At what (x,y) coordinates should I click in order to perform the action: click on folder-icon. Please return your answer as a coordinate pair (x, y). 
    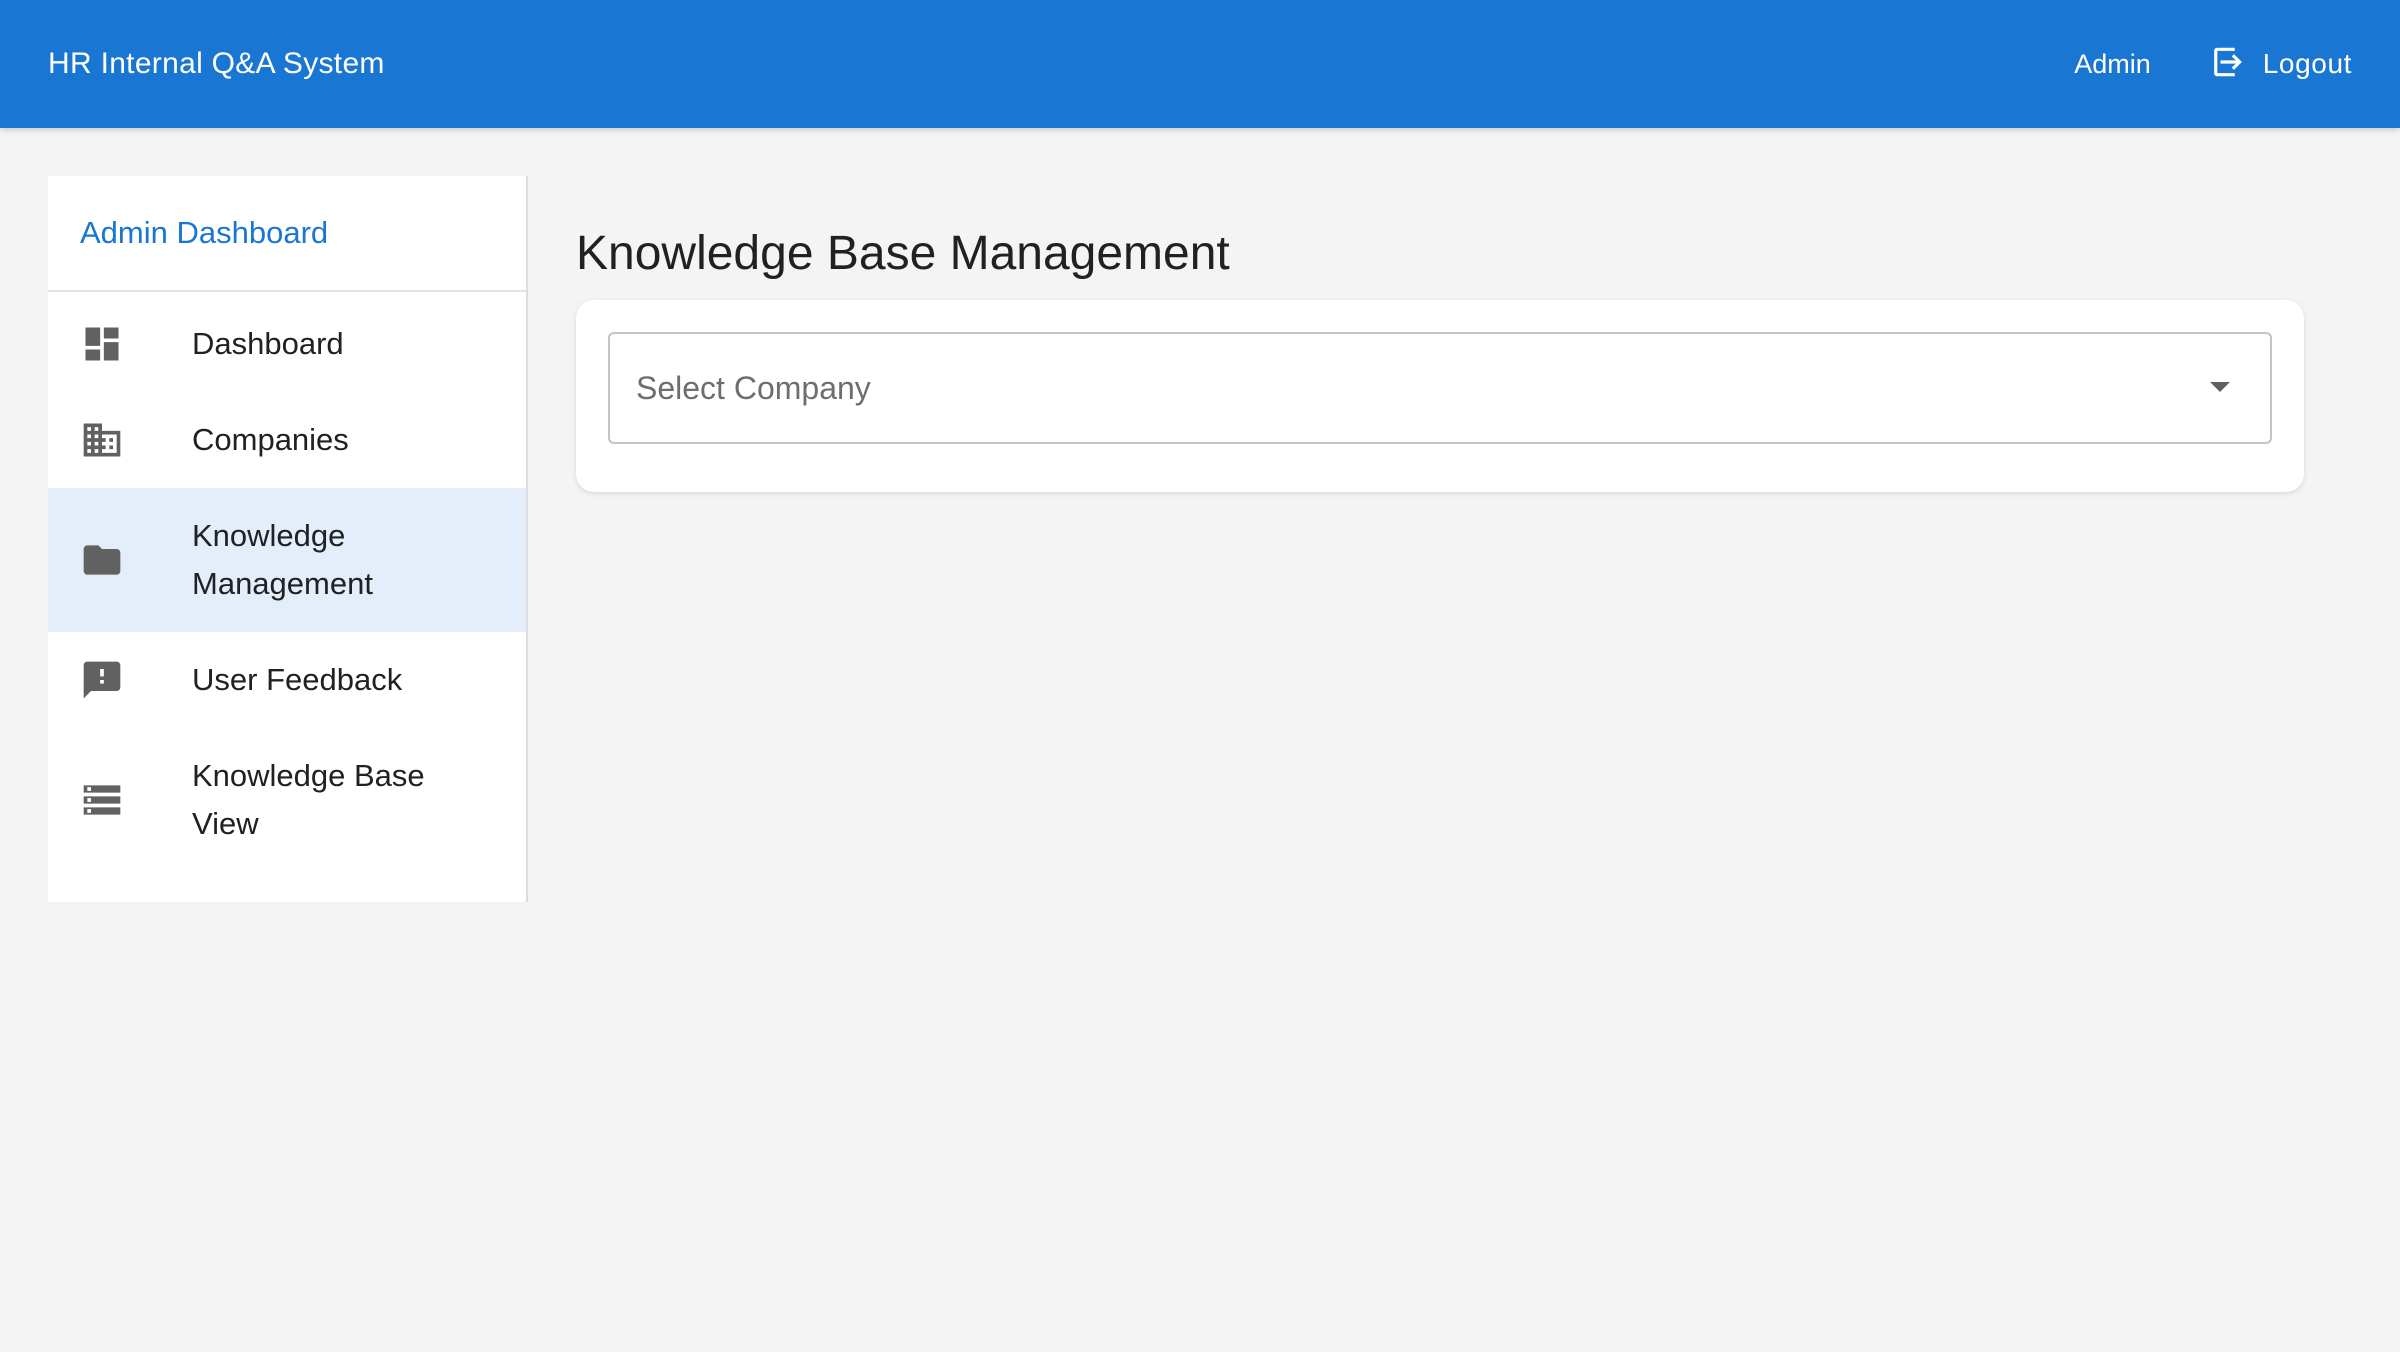
    Looking at the image, I should click on (102, 560).